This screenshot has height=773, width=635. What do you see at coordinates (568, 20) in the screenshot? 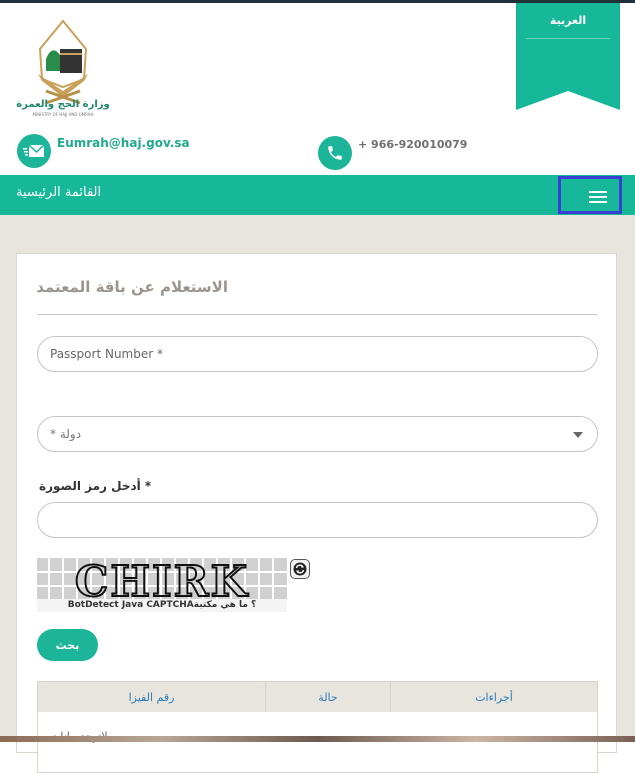
I see `language-label: العربية` at bounding box center [568, 20].